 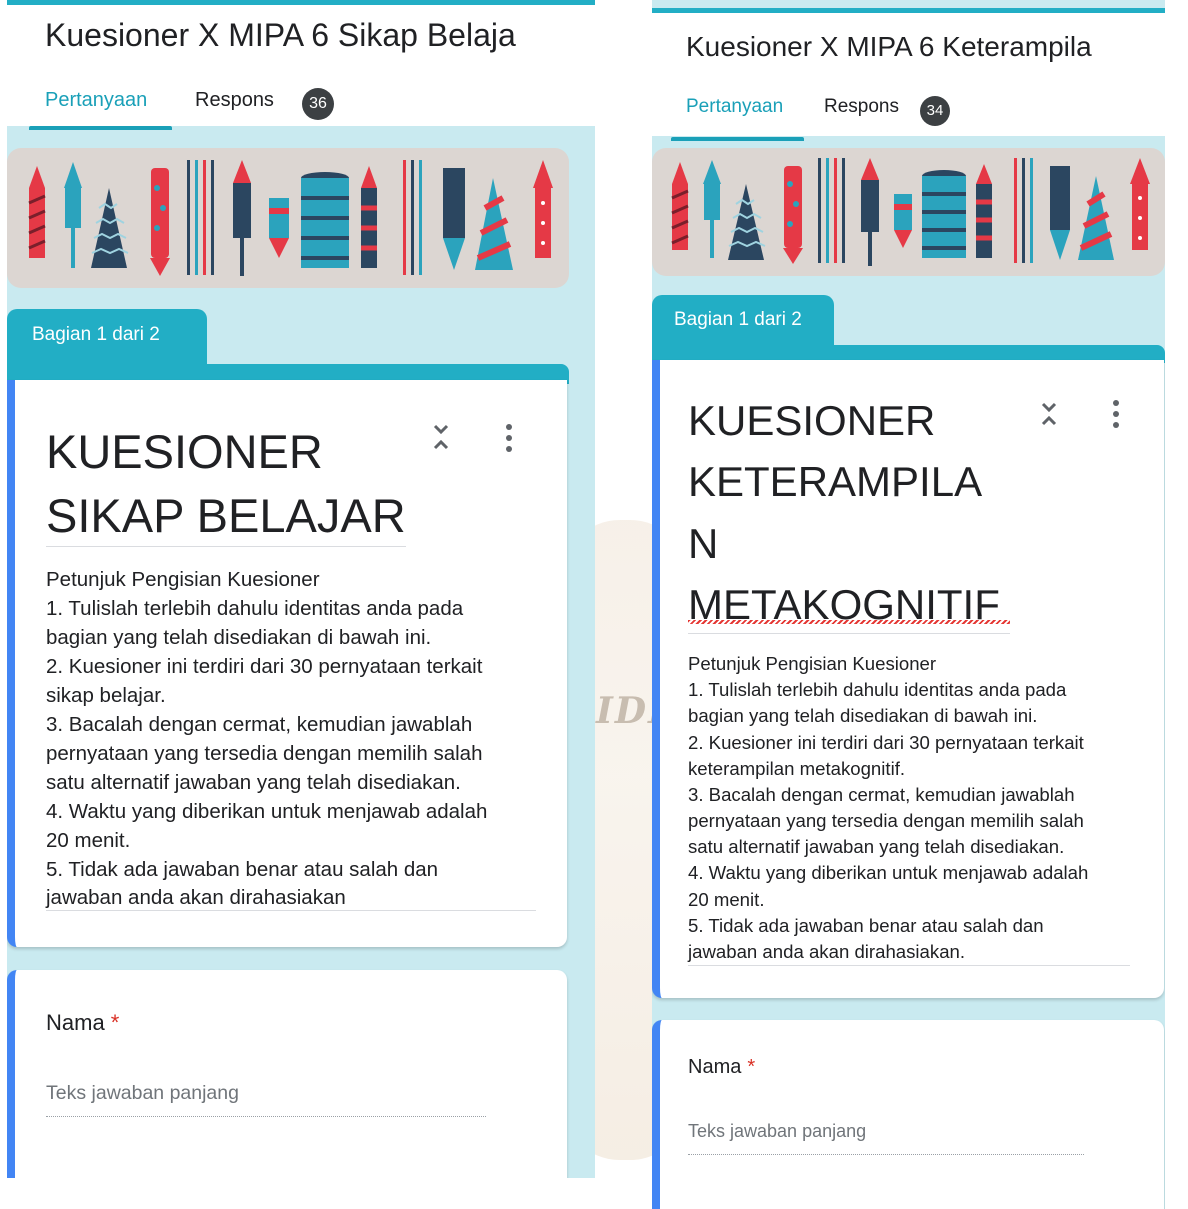 I want to click on section-title: KUESIONER KETERAMPILA N METAKOGNITIF, so click(x=844, y=512).